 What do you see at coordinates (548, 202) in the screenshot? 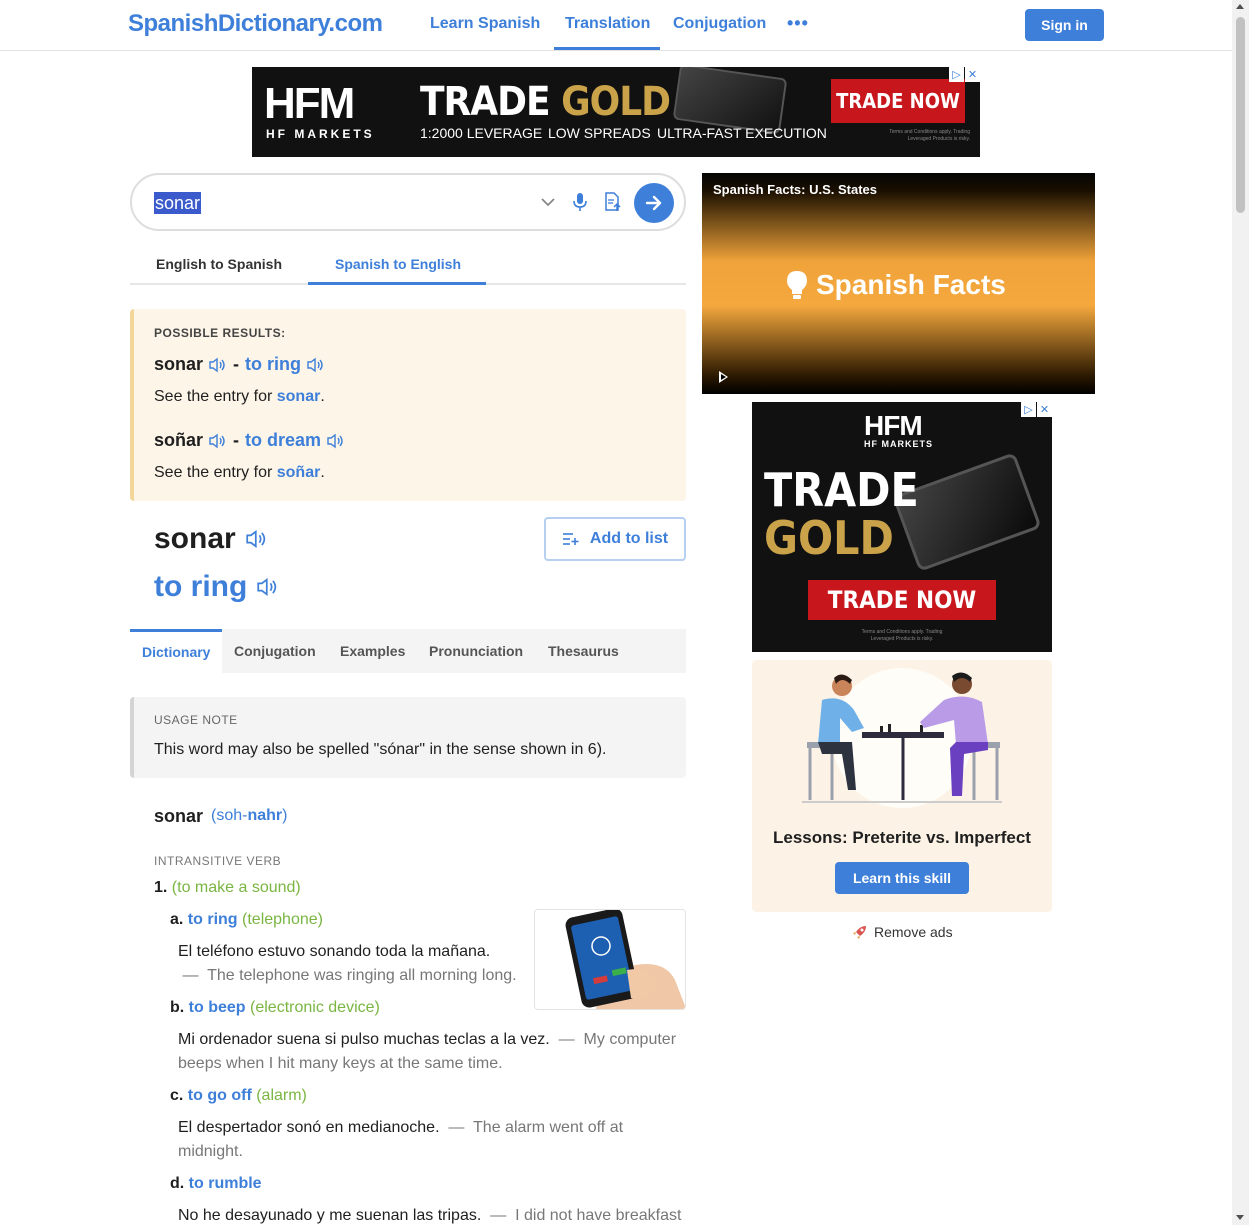
I see `chevron-down-icon` at bounding box center [548, 202].